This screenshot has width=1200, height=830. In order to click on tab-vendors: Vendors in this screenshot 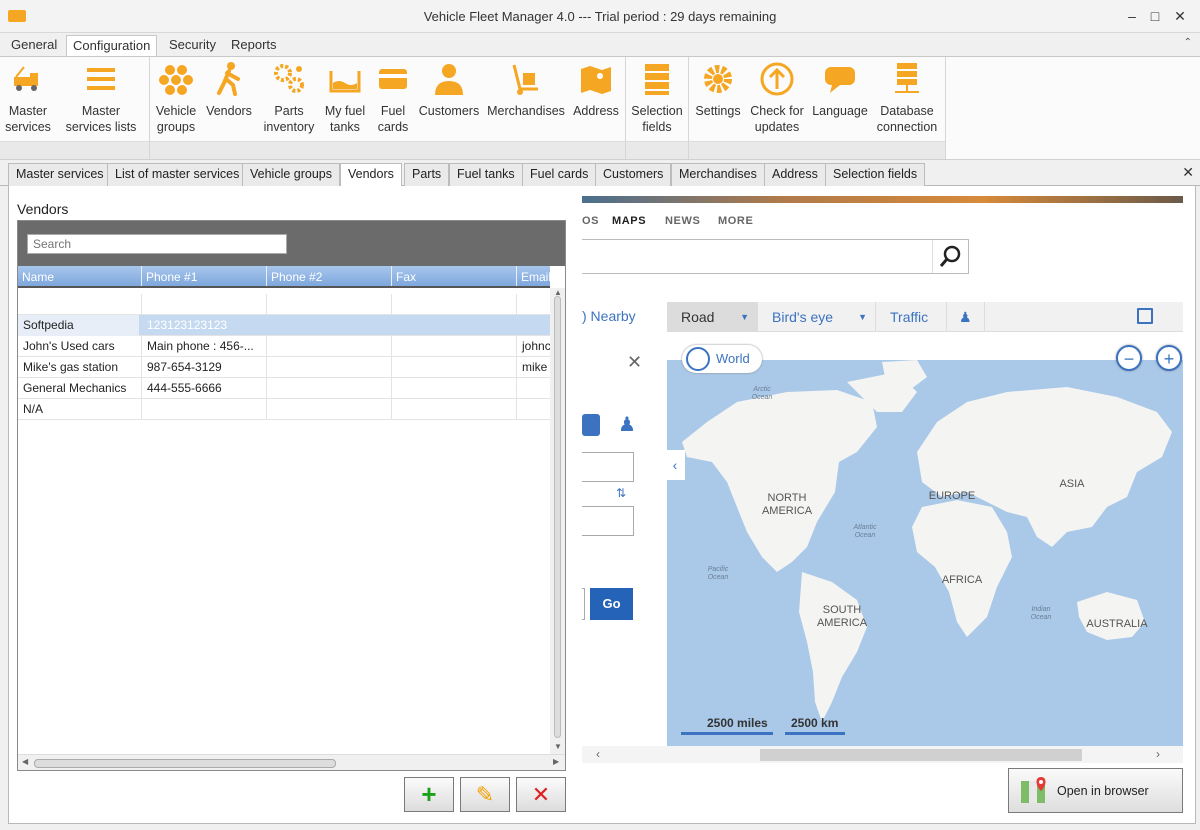, I will do `click(371, 175)`.